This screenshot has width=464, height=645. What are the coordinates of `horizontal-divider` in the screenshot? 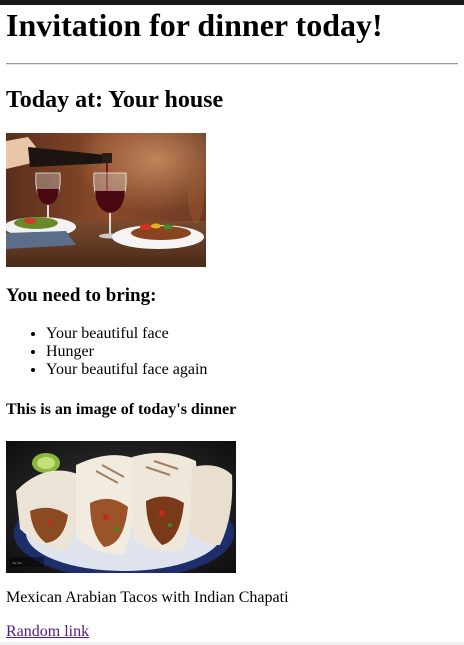 It's located at (232, 64).